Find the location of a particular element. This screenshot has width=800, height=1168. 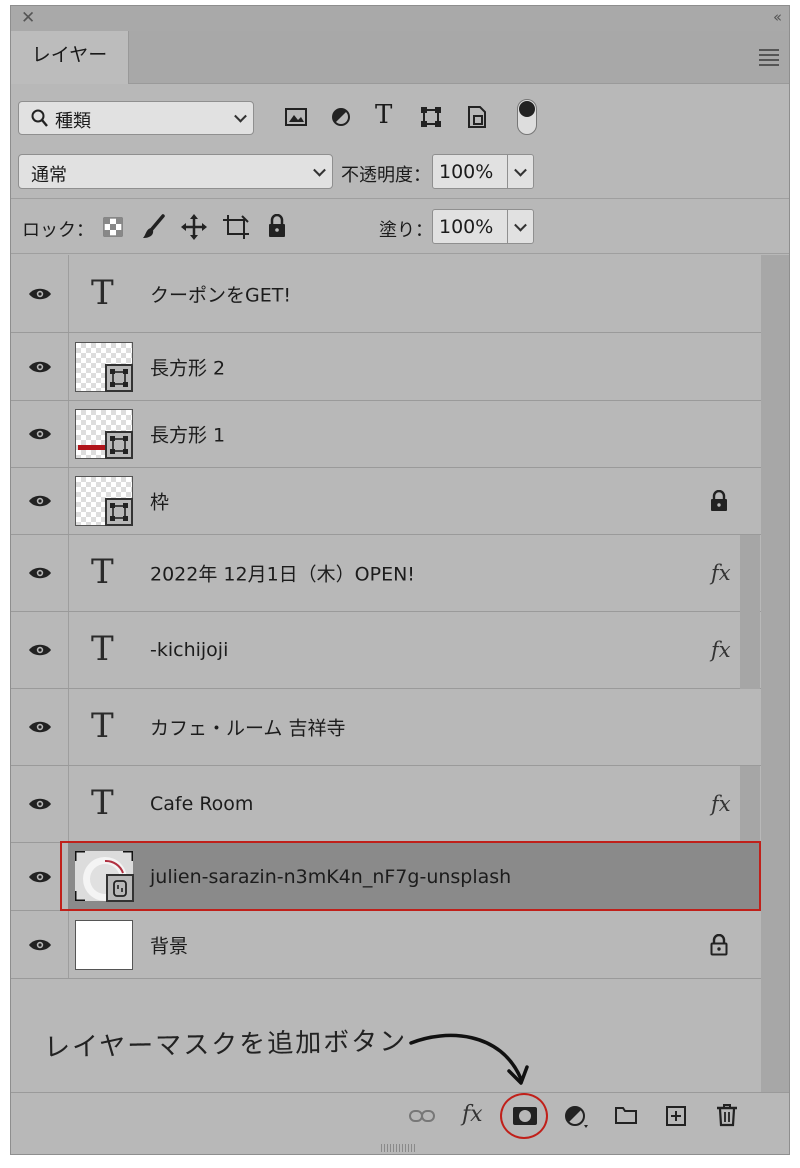

opacity-field: 100% is located at coordinates (483, 171).